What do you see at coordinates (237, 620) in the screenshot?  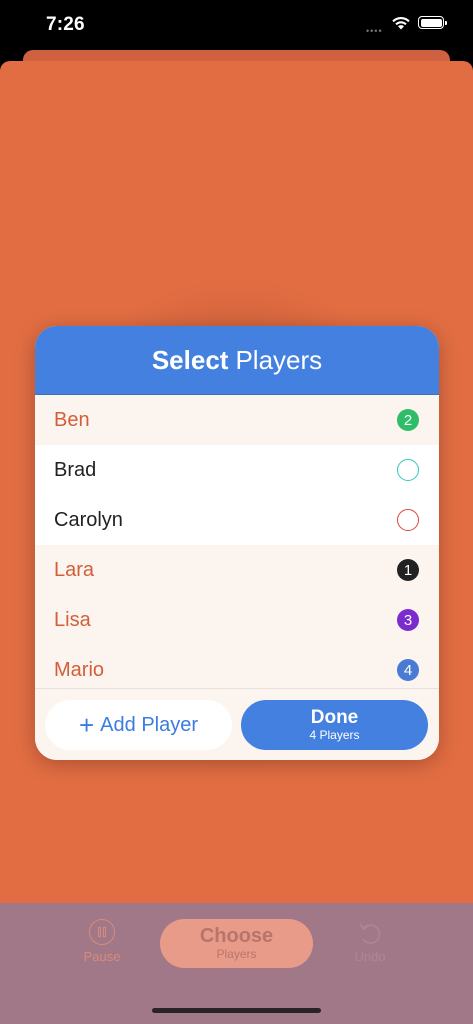 I see `player-row-lisa: Lisa 3` at bounding box center [237, 620].